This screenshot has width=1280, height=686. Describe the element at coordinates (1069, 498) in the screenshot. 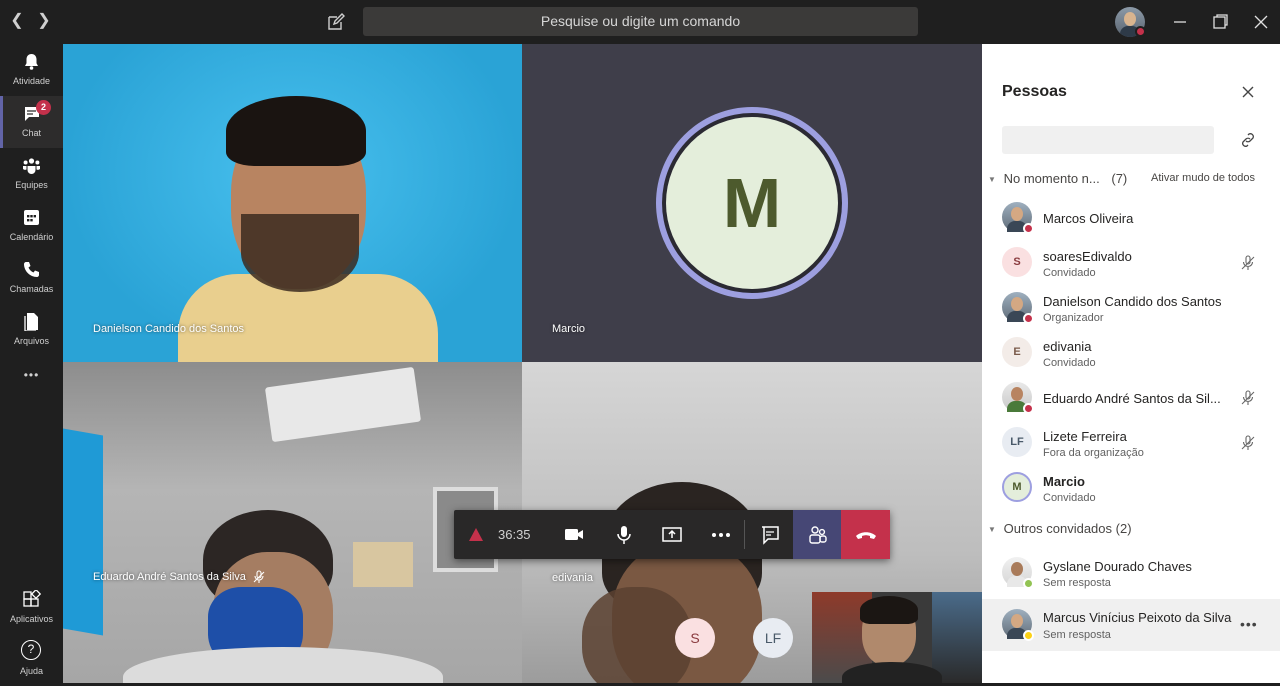

I see `participant-role: Convidado` at that location.